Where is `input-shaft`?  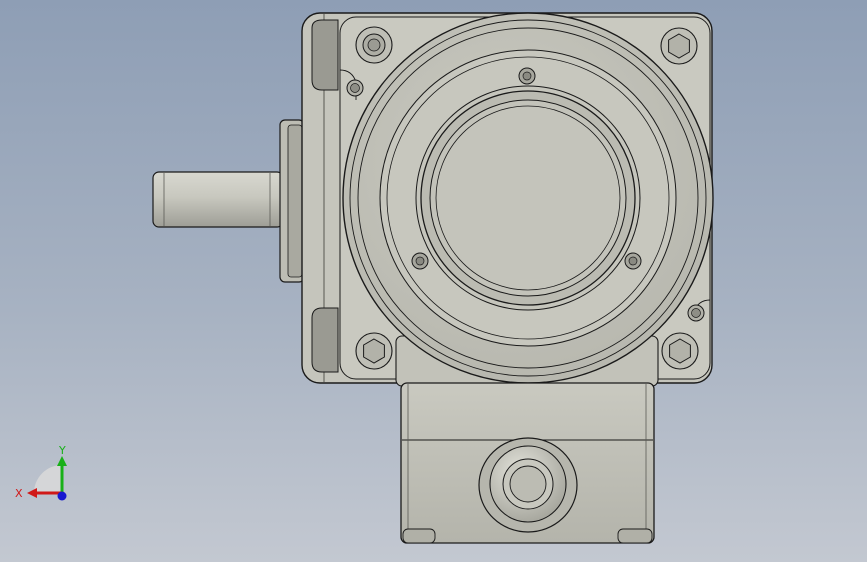
input-shaft is located at coordinates (218, 199).